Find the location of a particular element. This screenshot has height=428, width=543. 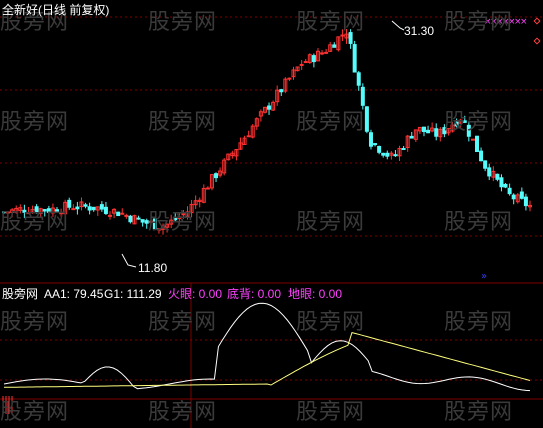

dibei-value: 底背: 0.00 is located at coordinates (254, 294).